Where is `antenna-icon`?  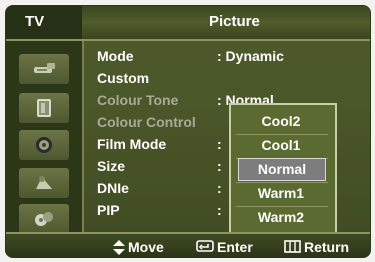
antenna-icon is located at coordinates (44, 68).